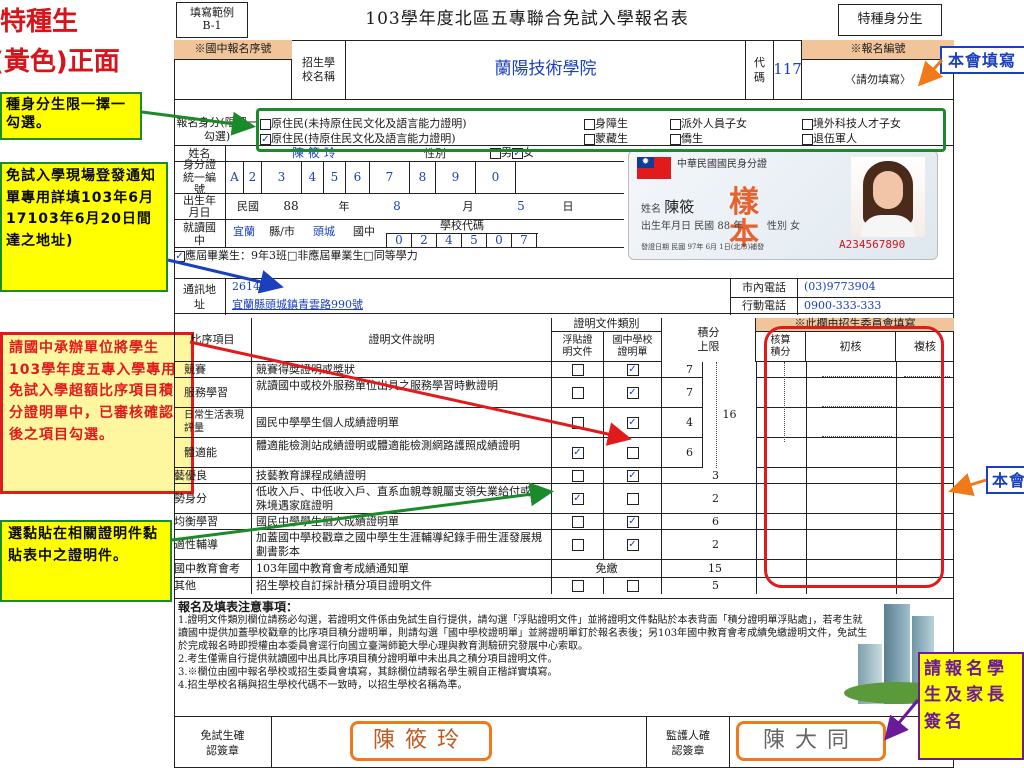 This screenshot has height=768, width=1024. What do you see at coordinates (715, 585) in the screenshot?
I see `row-max: 5` at bounding box center [715, 585].